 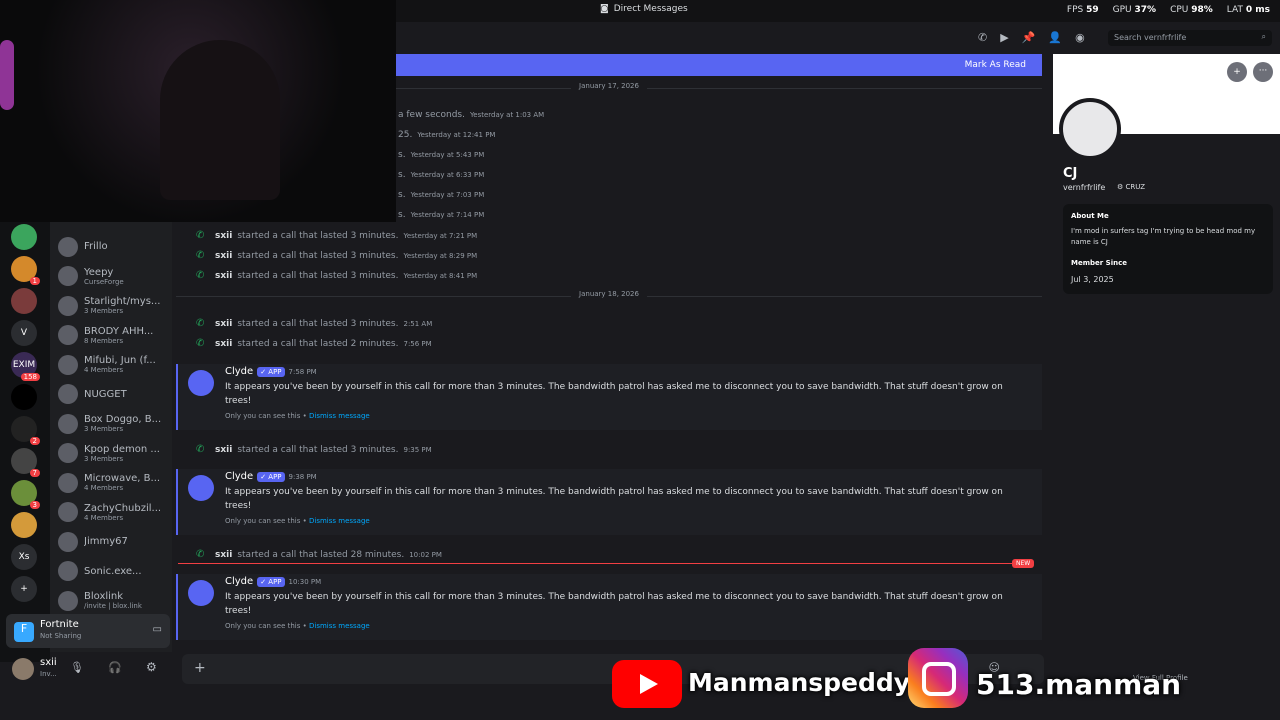 What do you see at coordinates (124, 394) in the screenshot?
I see `dm-text: NUGGET` at bounding box center [124, 394].